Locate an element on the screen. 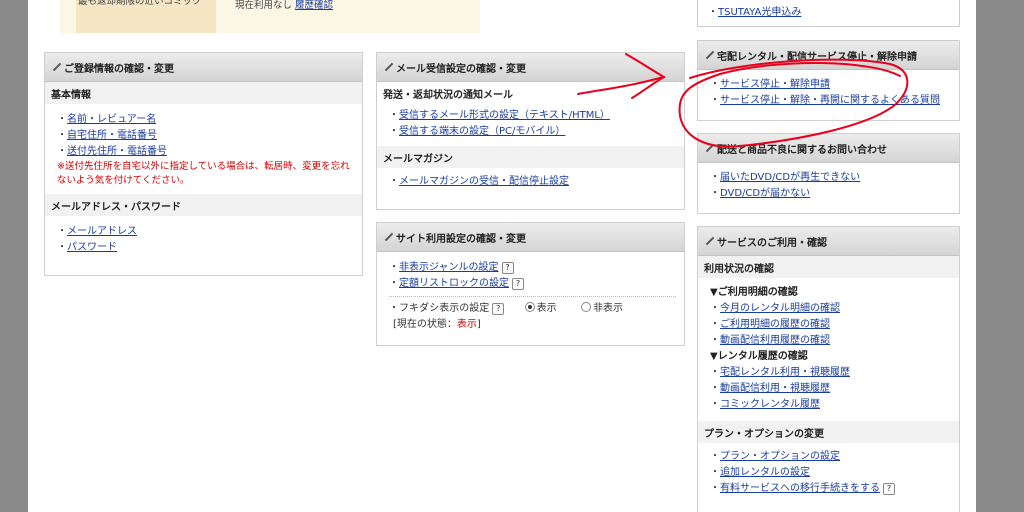  list-item: ・追加レンタルの設定 is located at coordinates (760, 472).